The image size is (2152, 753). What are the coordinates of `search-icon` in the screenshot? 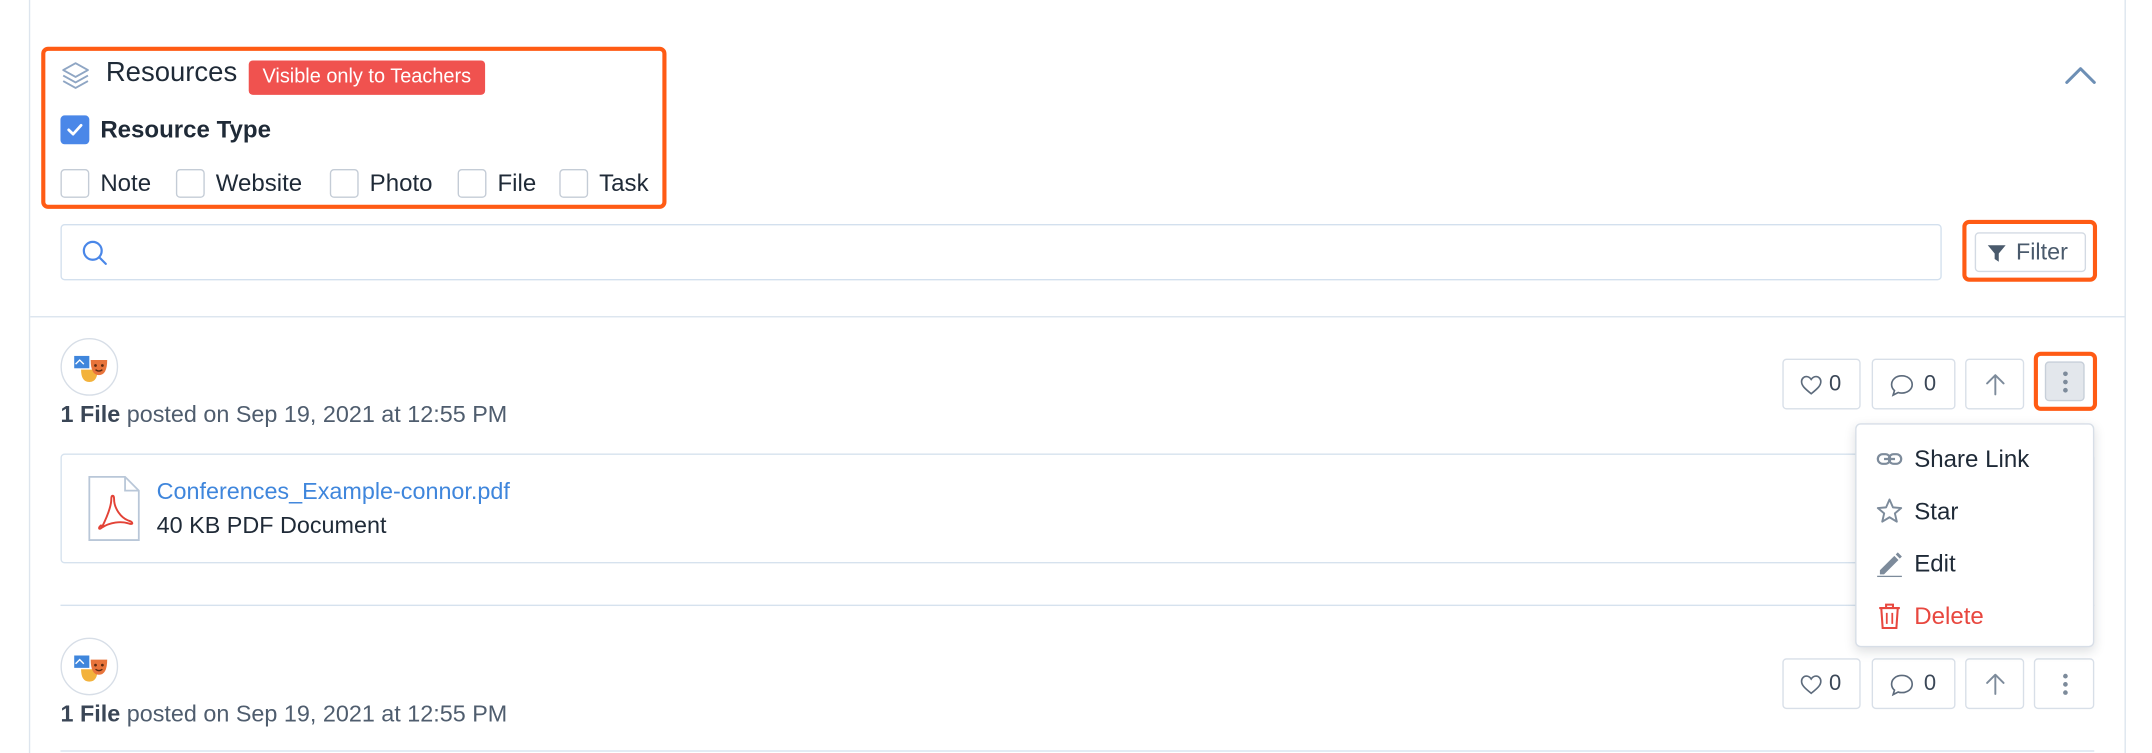 It's located at (94, 252).